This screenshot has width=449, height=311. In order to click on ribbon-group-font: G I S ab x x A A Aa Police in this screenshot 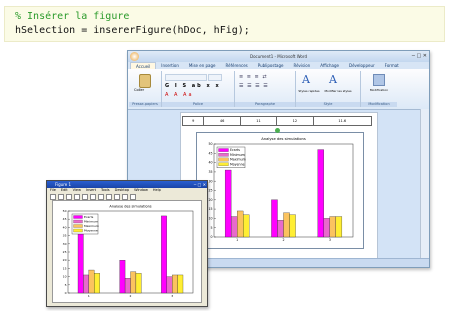, I will do `click(198, 89)`.